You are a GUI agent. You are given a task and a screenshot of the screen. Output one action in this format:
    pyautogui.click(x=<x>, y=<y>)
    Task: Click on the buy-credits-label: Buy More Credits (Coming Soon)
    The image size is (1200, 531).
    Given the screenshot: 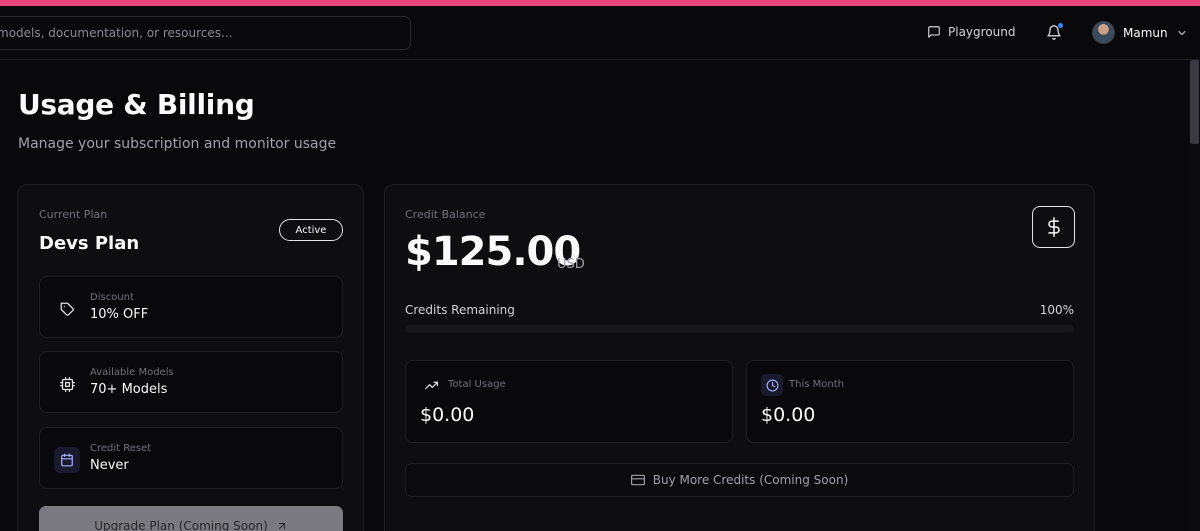 What is the action you would take?
    pyautogui.click(x=750, y=480)
    